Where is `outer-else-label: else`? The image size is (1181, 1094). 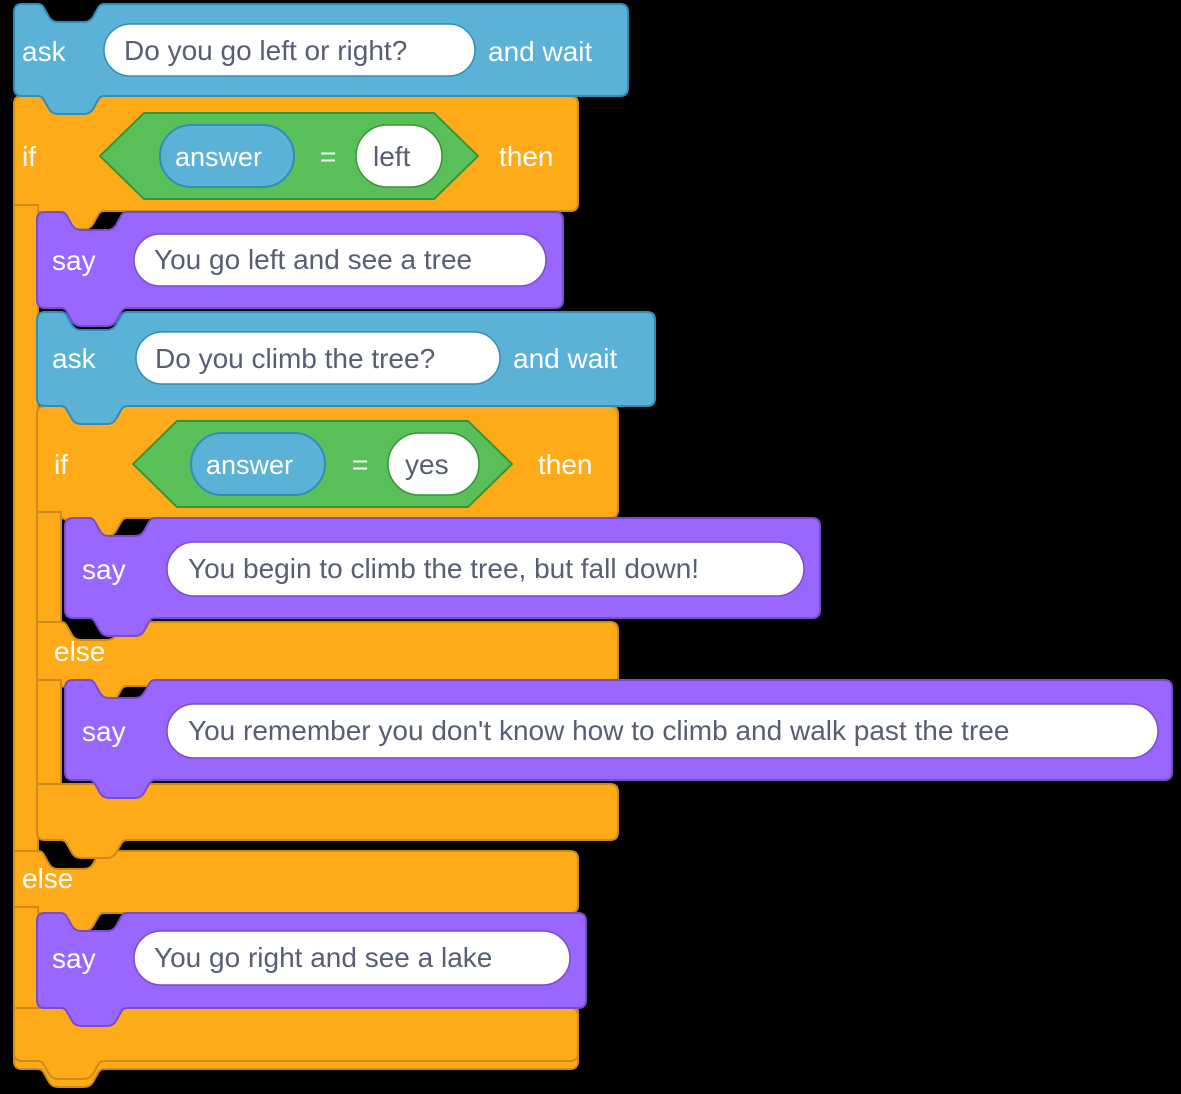
outer-else-label: else is located at coordinates (48, 878).